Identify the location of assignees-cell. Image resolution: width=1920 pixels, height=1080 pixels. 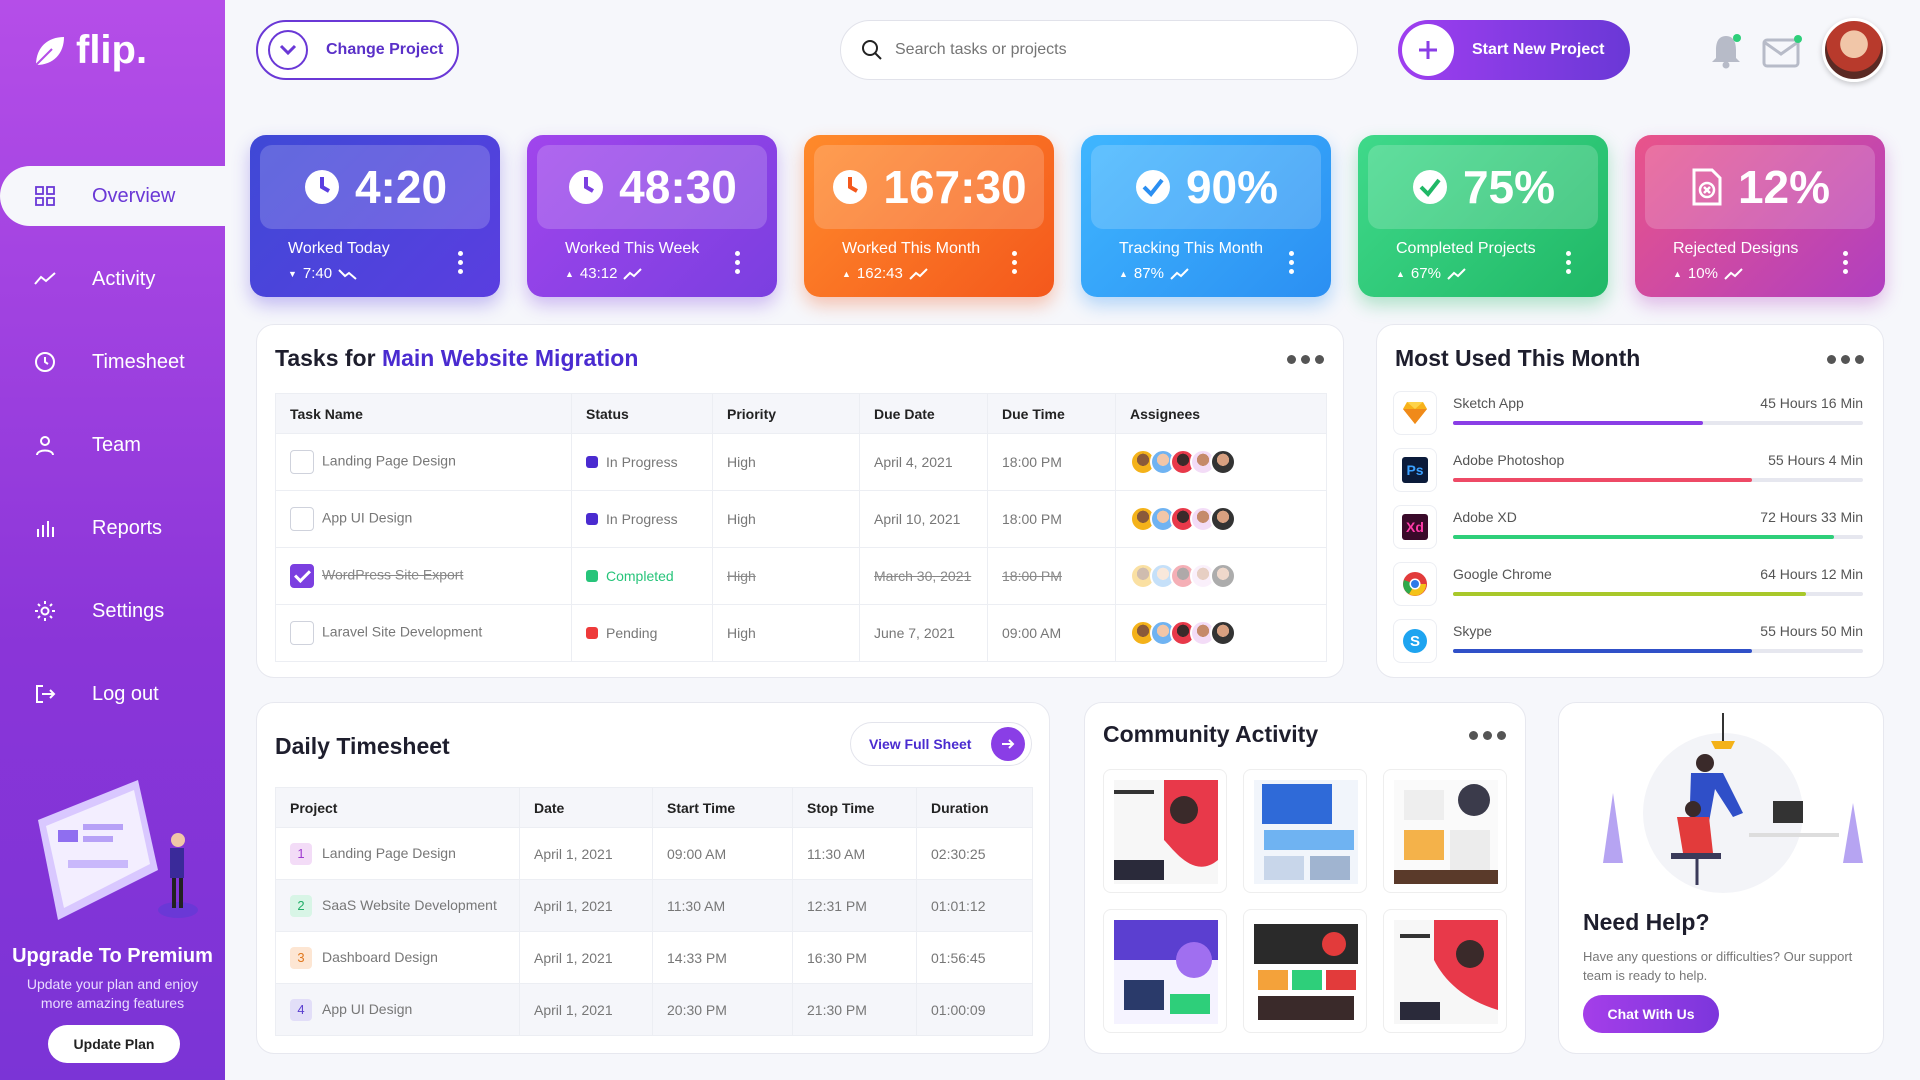
(1221, 519).